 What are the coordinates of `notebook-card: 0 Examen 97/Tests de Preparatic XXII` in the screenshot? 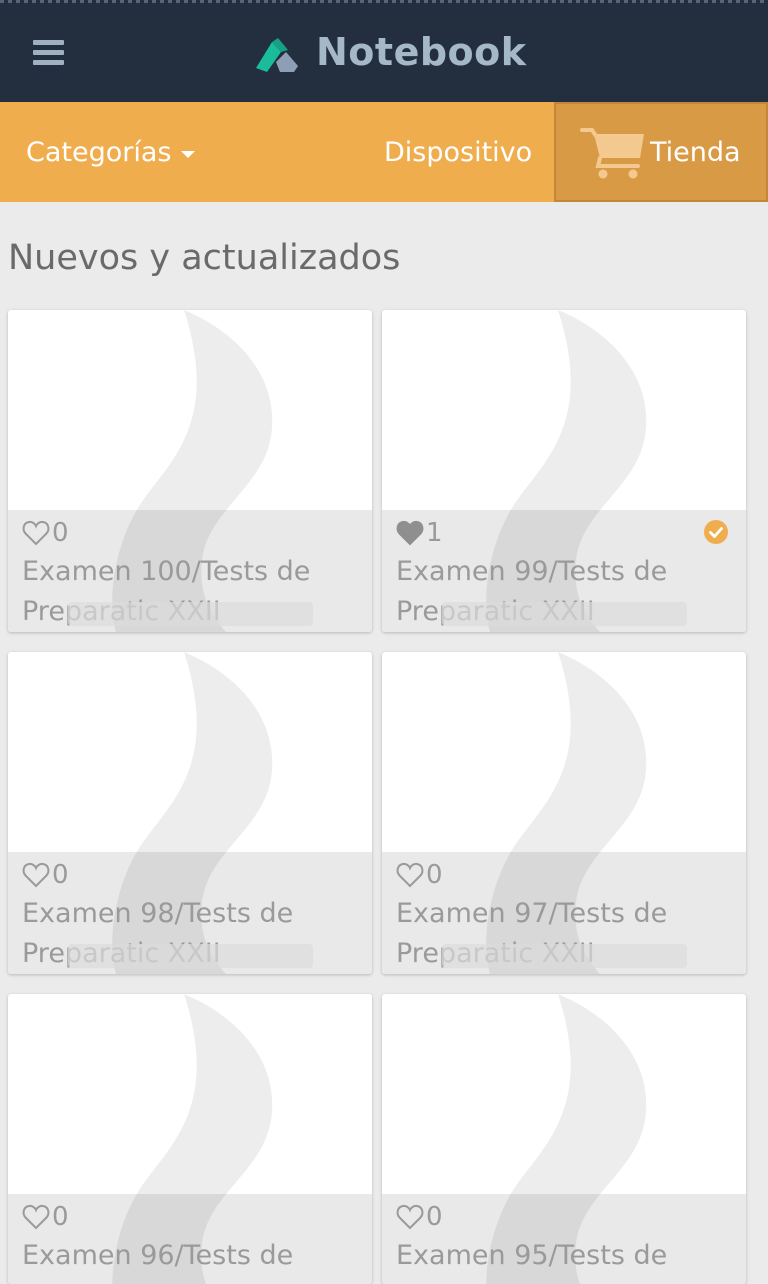 It's located at (564, 813).